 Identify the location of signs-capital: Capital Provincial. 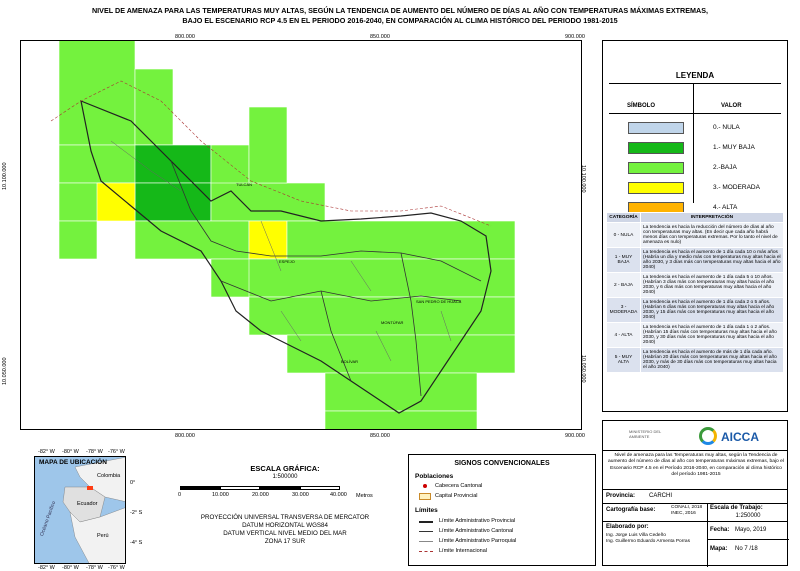
(456, 496).